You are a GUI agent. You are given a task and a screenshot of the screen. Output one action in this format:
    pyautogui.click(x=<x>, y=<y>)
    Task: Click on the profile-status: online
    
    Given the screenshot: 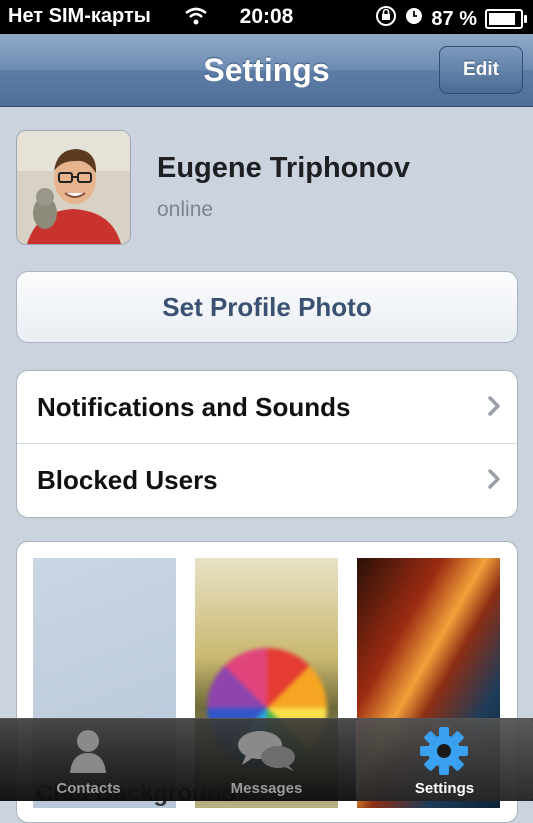 What is the action you would take?
    pyautogui.click(x=185, y=209)
    